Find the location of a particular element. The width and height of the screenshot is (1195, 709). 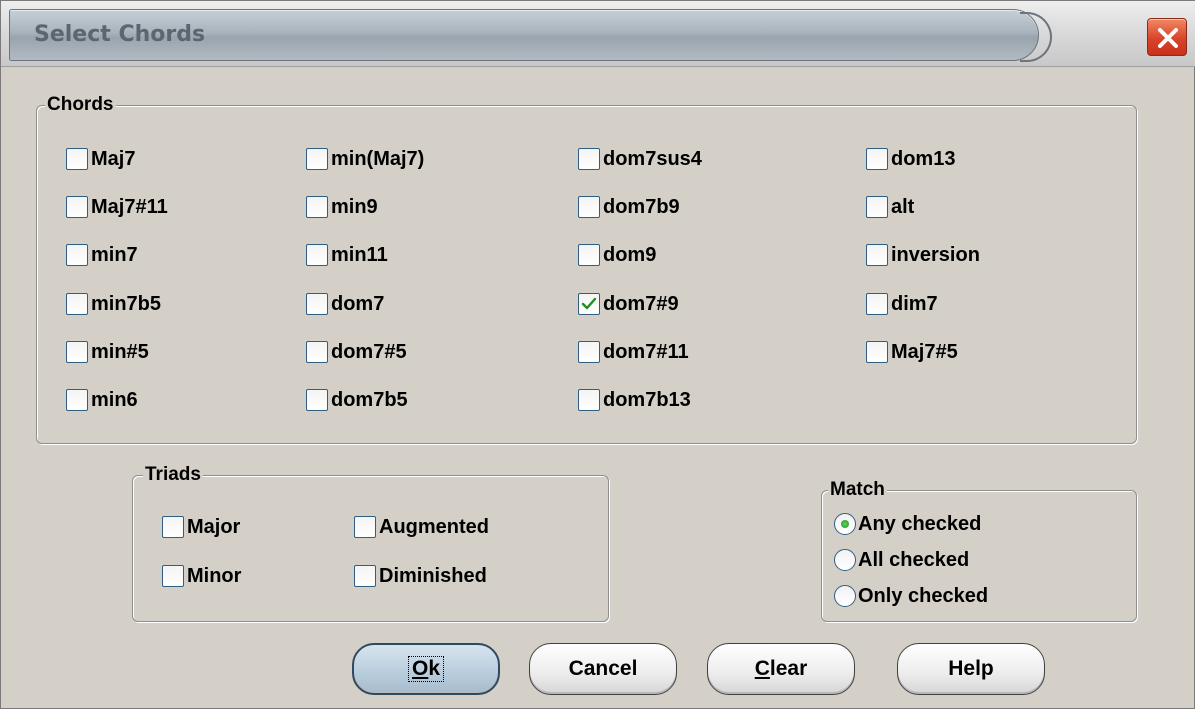

checkbox-inversion: inversion is located at coordinates (923, 255).